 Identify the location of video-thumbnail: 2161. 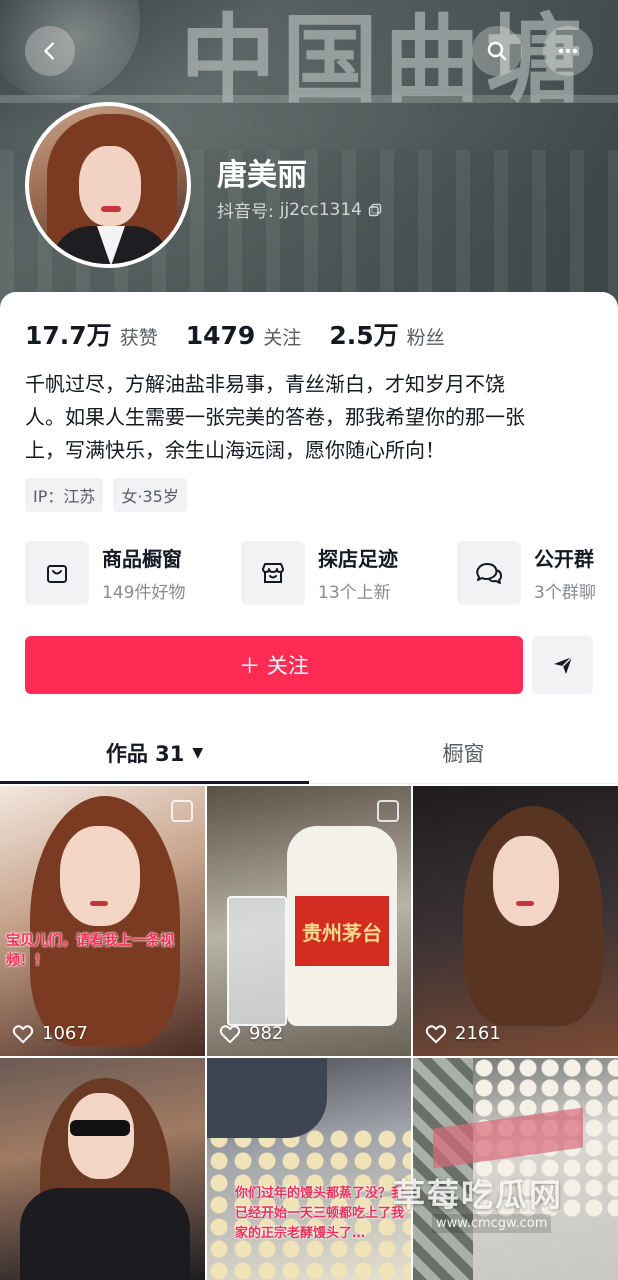
(515, 921).